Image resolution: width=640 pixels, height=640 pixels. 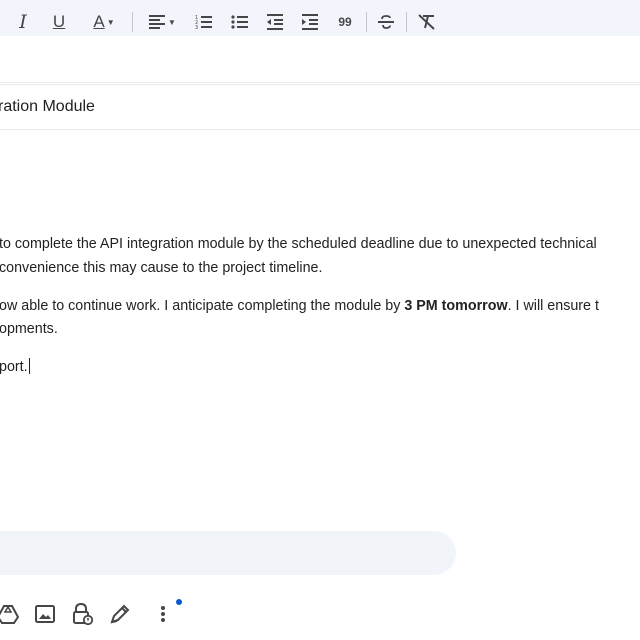 I want to click on clear-formatting-icon, so click(x=426, y=22).